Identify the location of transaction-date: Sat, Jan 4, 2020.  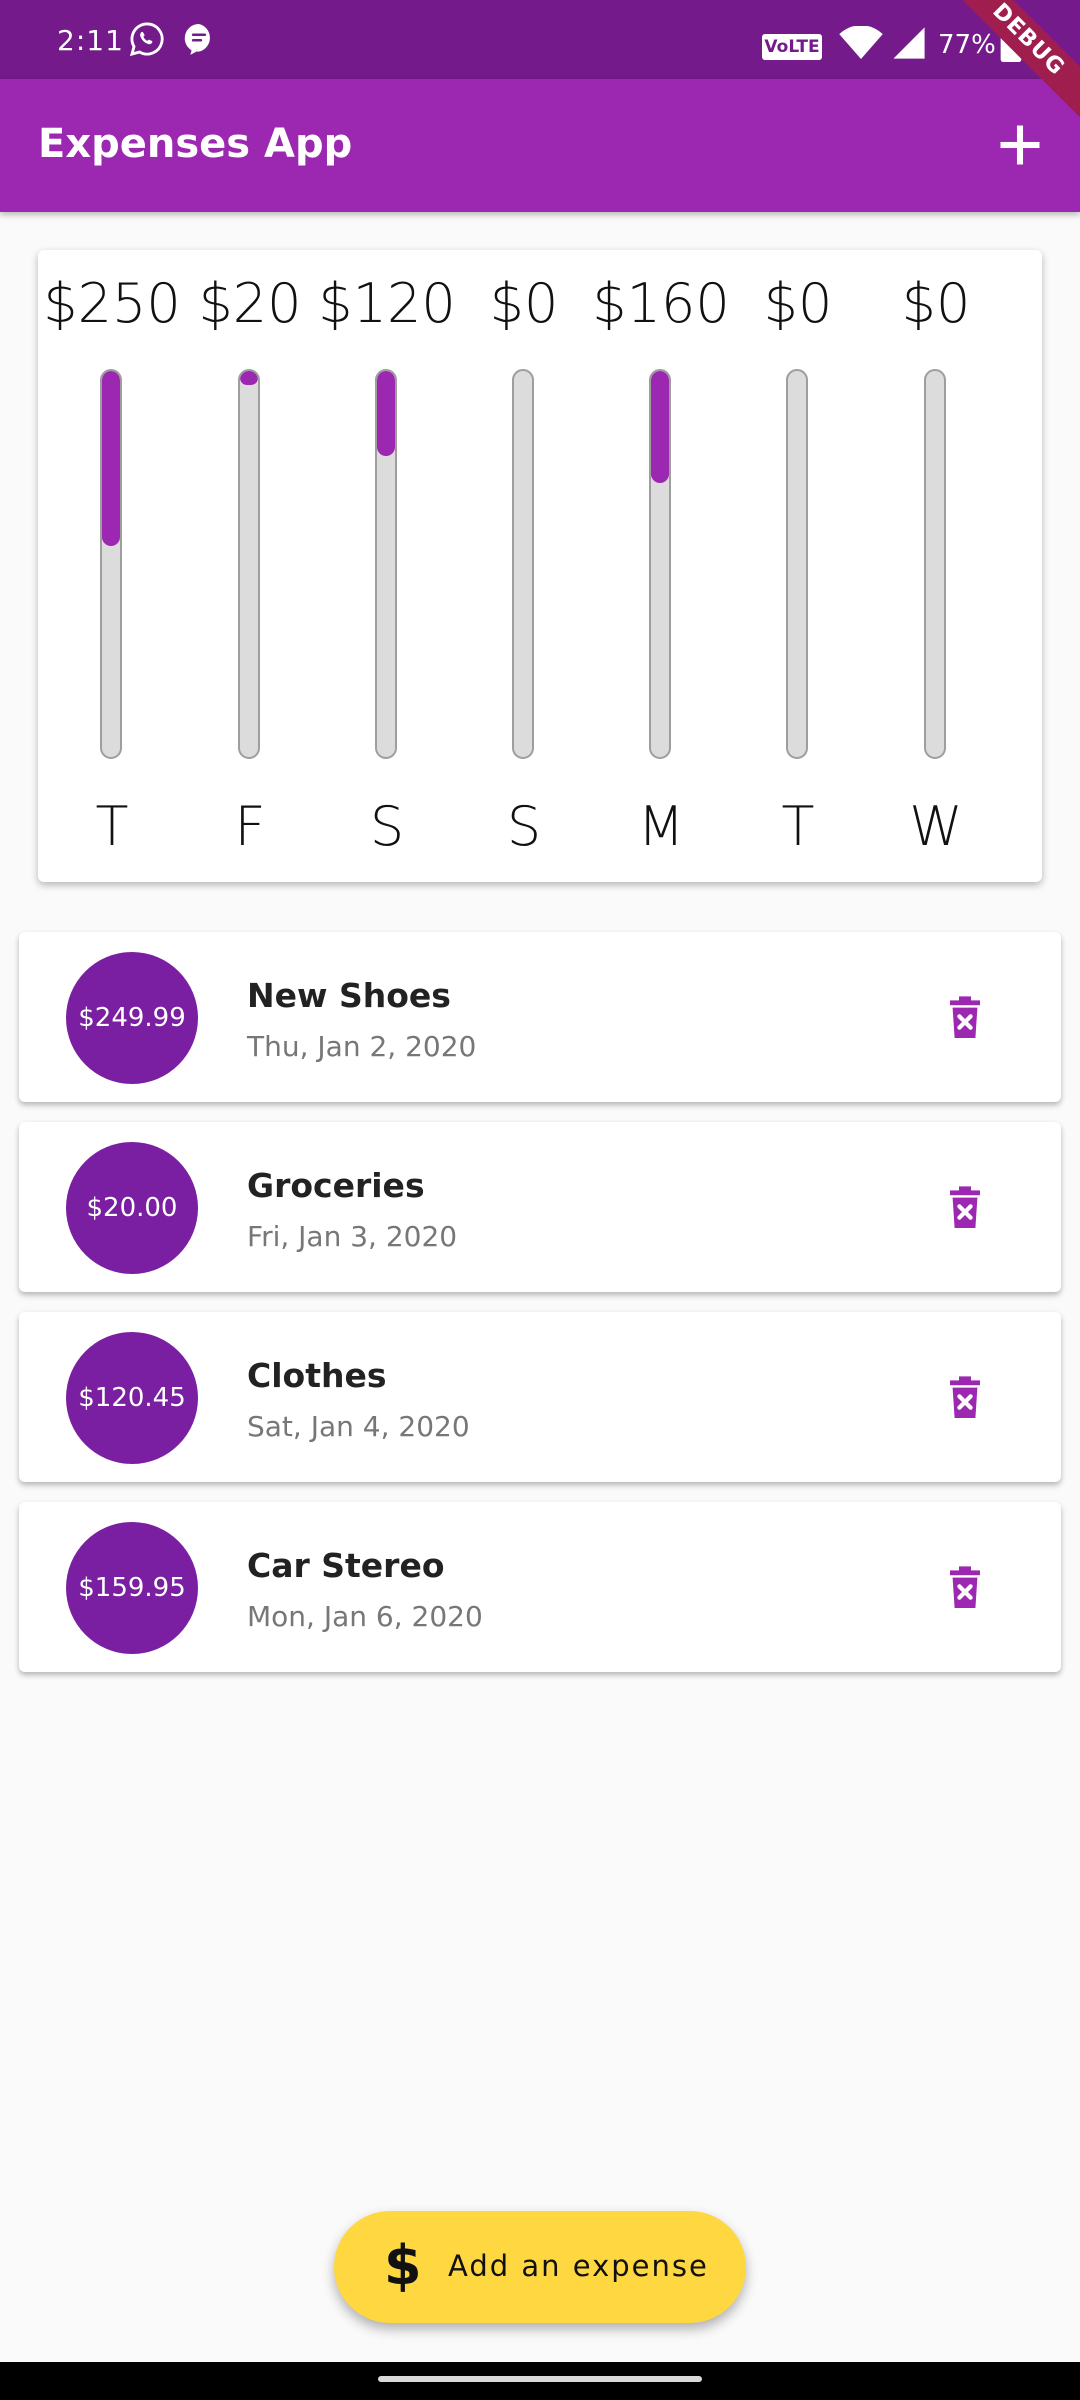
(358, 1426).